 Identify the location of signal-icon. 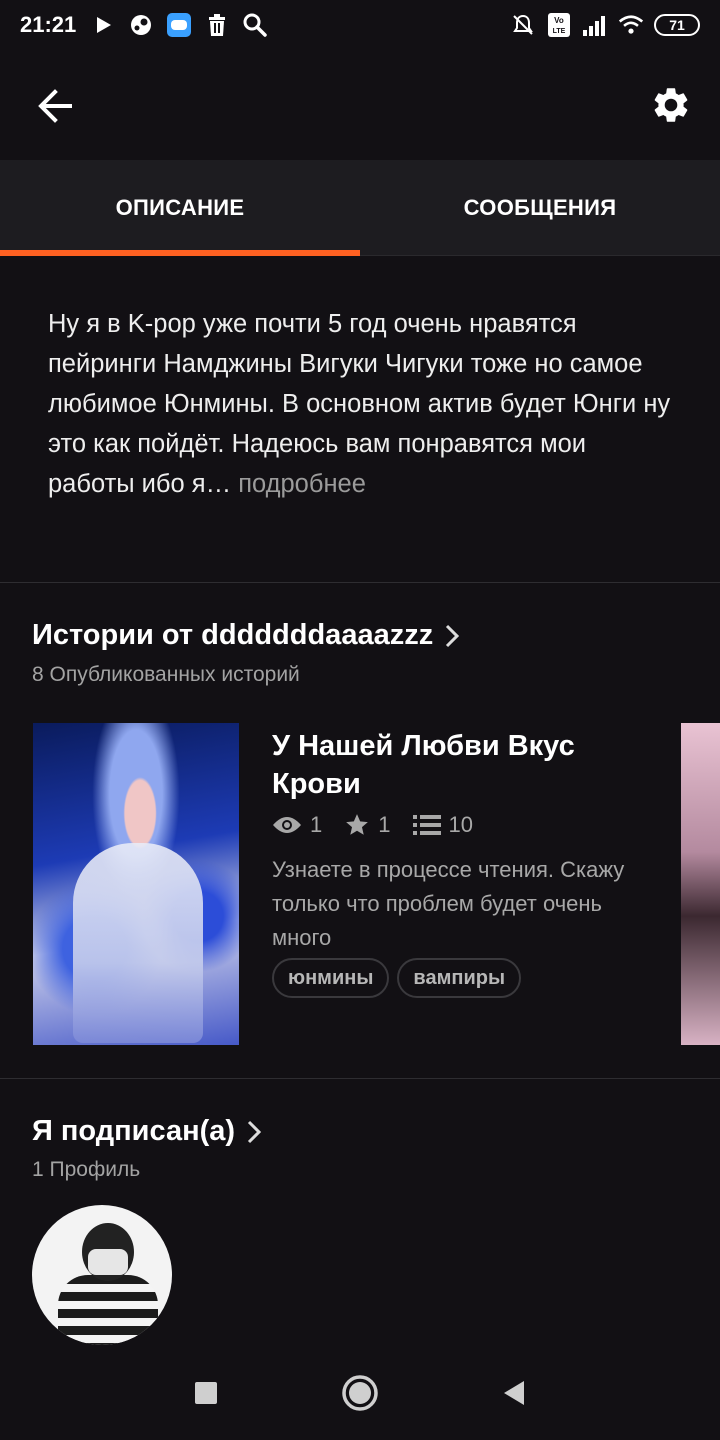
(595, 25).